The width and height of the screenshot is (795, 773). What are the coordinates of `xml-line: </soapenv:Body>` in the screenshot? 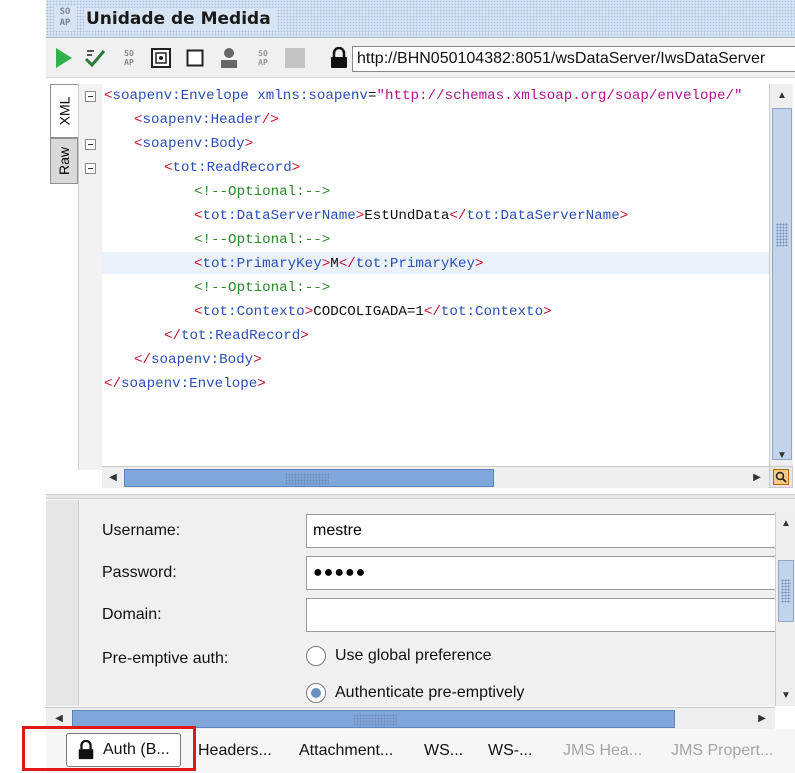 It's located at (182, 360).